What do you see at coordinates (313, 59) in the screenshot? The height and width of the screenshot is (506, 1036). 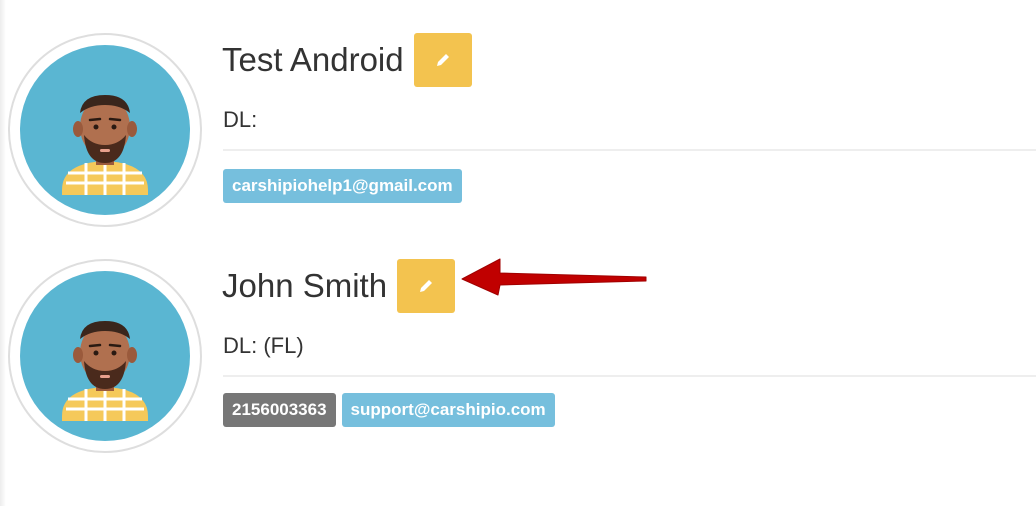 I see `contact-name: Test Android` at bounding box center [313, 59].